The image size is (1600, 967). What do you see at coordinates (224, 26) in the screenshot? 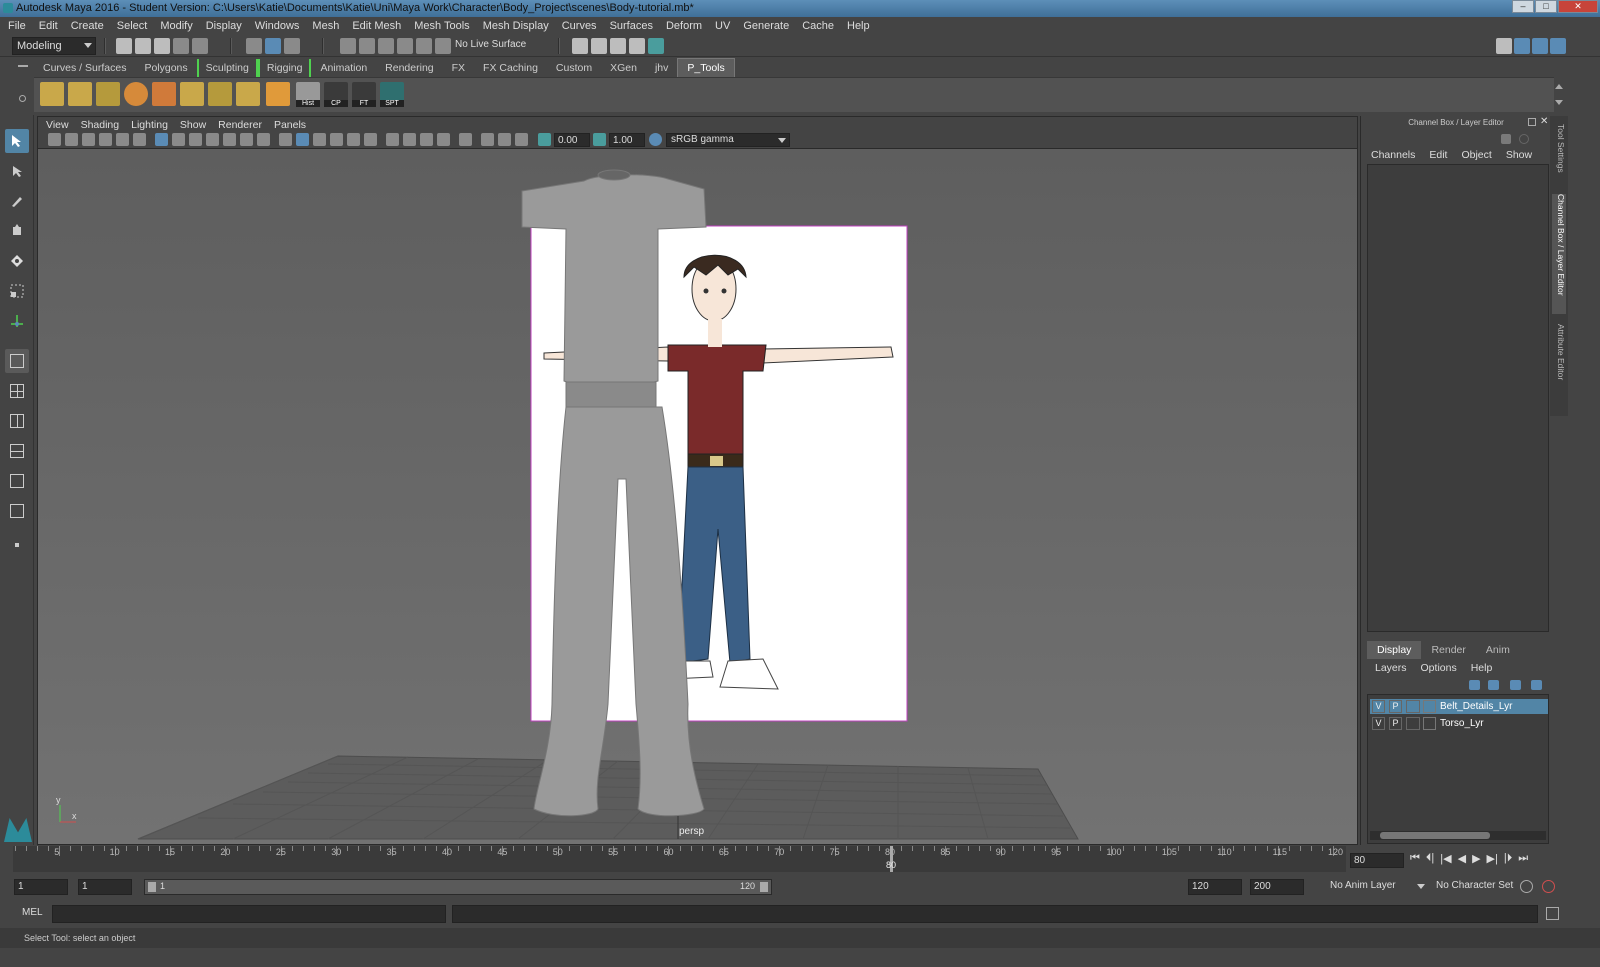
I see `menu-display: Display` at bounding box center [224, 26].